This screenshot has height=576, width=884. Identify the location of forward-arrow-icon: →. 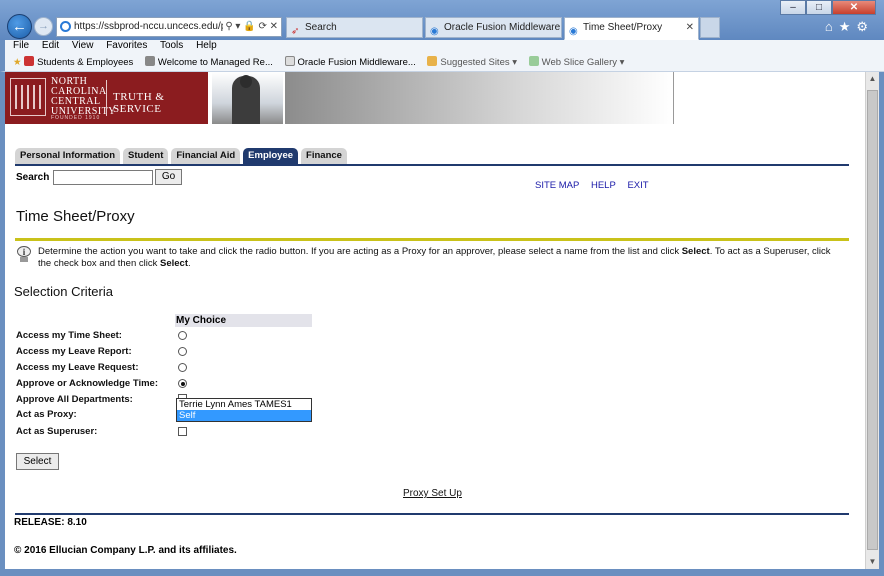
(43, 26).